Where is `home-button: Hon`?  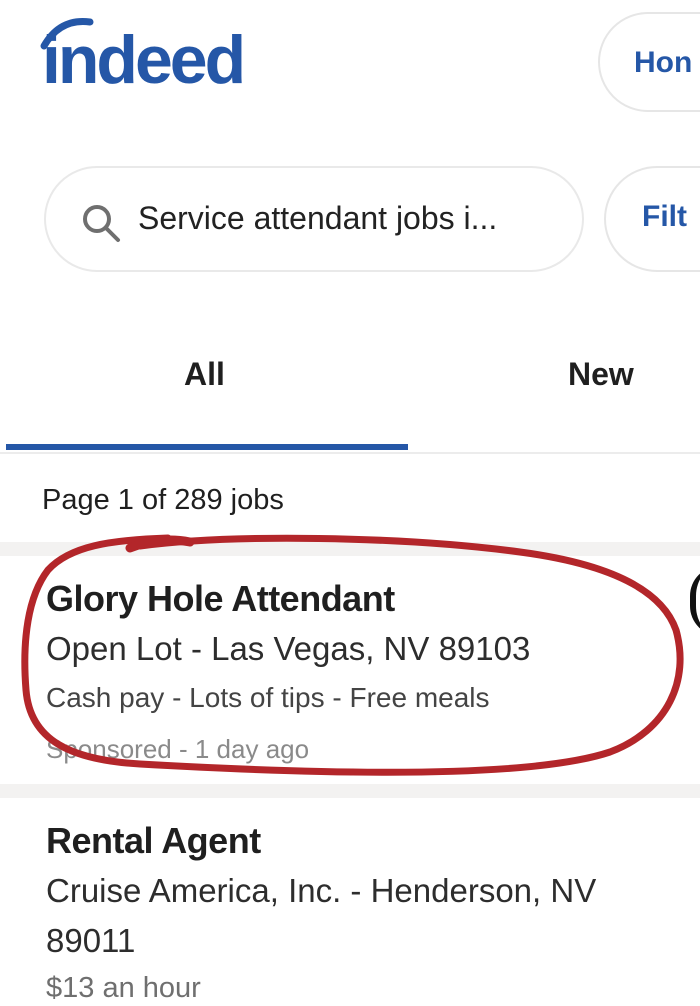
home-button: Hon is located at coordinates (649, 62).